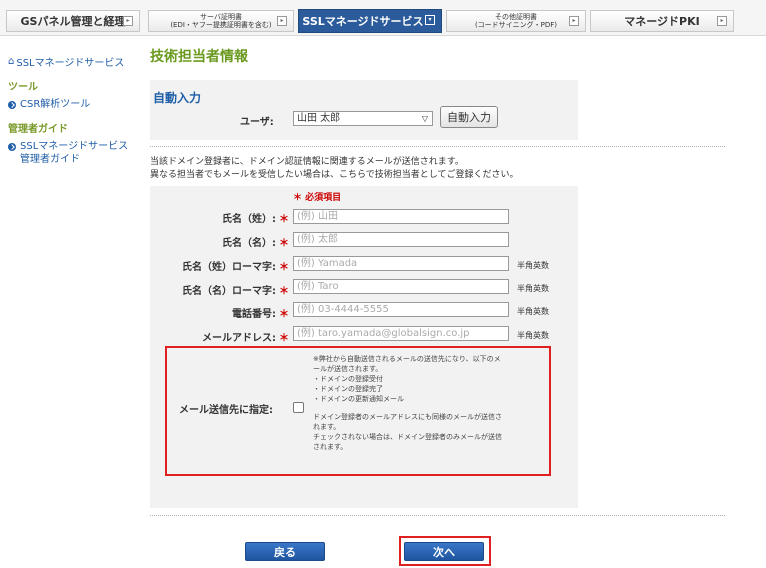 This screenshot has width=766, height=568. I want to click on tab-server-certificate: サーバ証明書 (EDI・ヤフー提携証明書を含む) ▸, so click(221, 21).